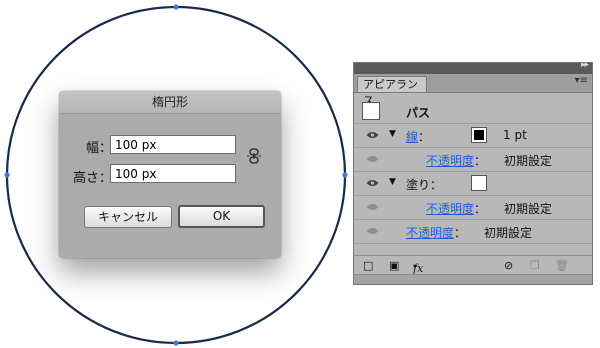  I want to click on tab-appearance: アピアランス, so click(392, 91).